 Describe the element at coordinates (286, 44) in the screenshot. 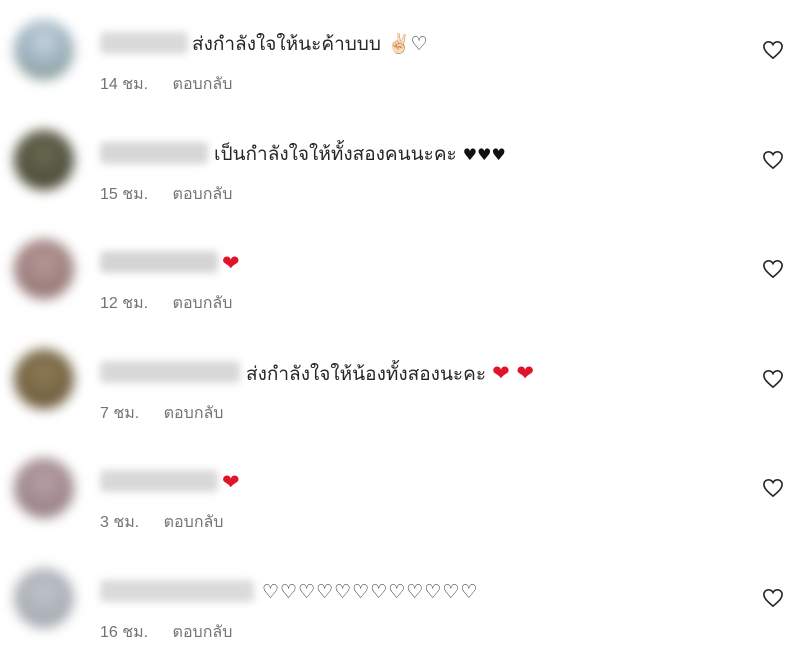

I see `comment-body: ส่งกำลังใจให้นะค้าบบบ` at that location.